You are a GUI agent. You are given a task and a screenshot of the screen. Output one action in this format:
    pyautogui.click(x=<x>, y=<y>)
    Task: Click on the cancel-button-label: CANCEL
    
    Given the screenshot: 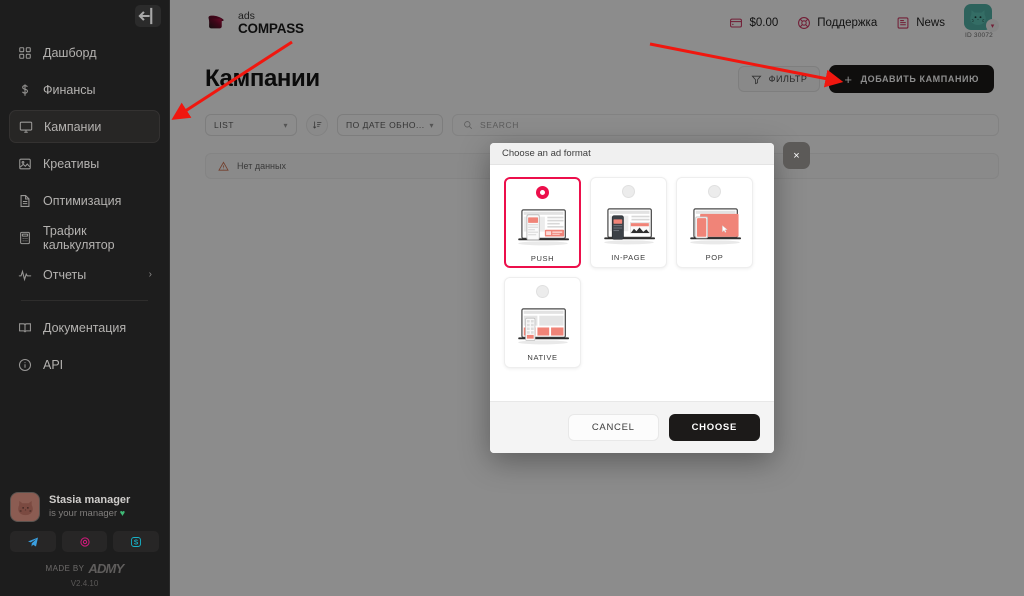 What is the action you would take?
    pyautogui.click(x=613, y=427)
    